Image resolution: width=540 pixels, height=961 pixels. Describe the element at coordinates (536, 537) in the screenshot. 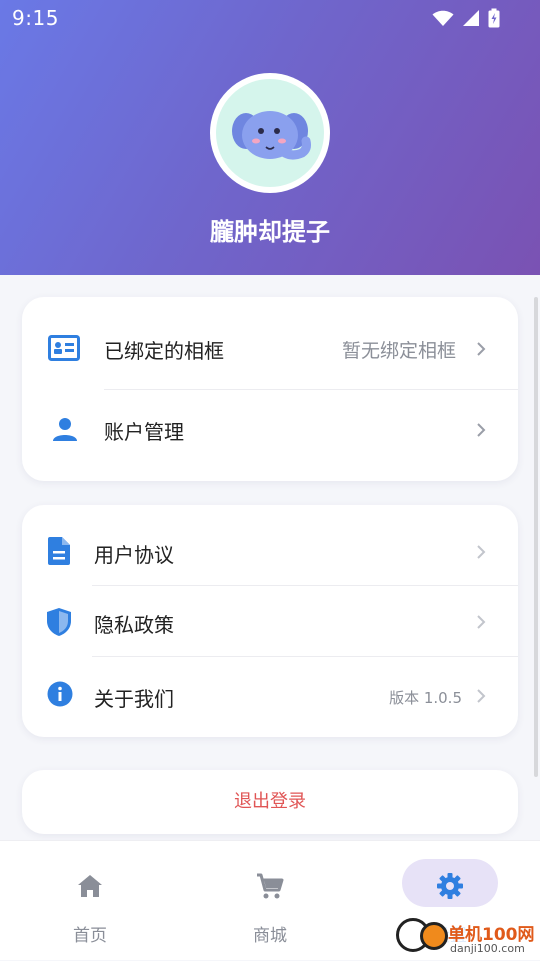

I see `scrollbar` at that location.